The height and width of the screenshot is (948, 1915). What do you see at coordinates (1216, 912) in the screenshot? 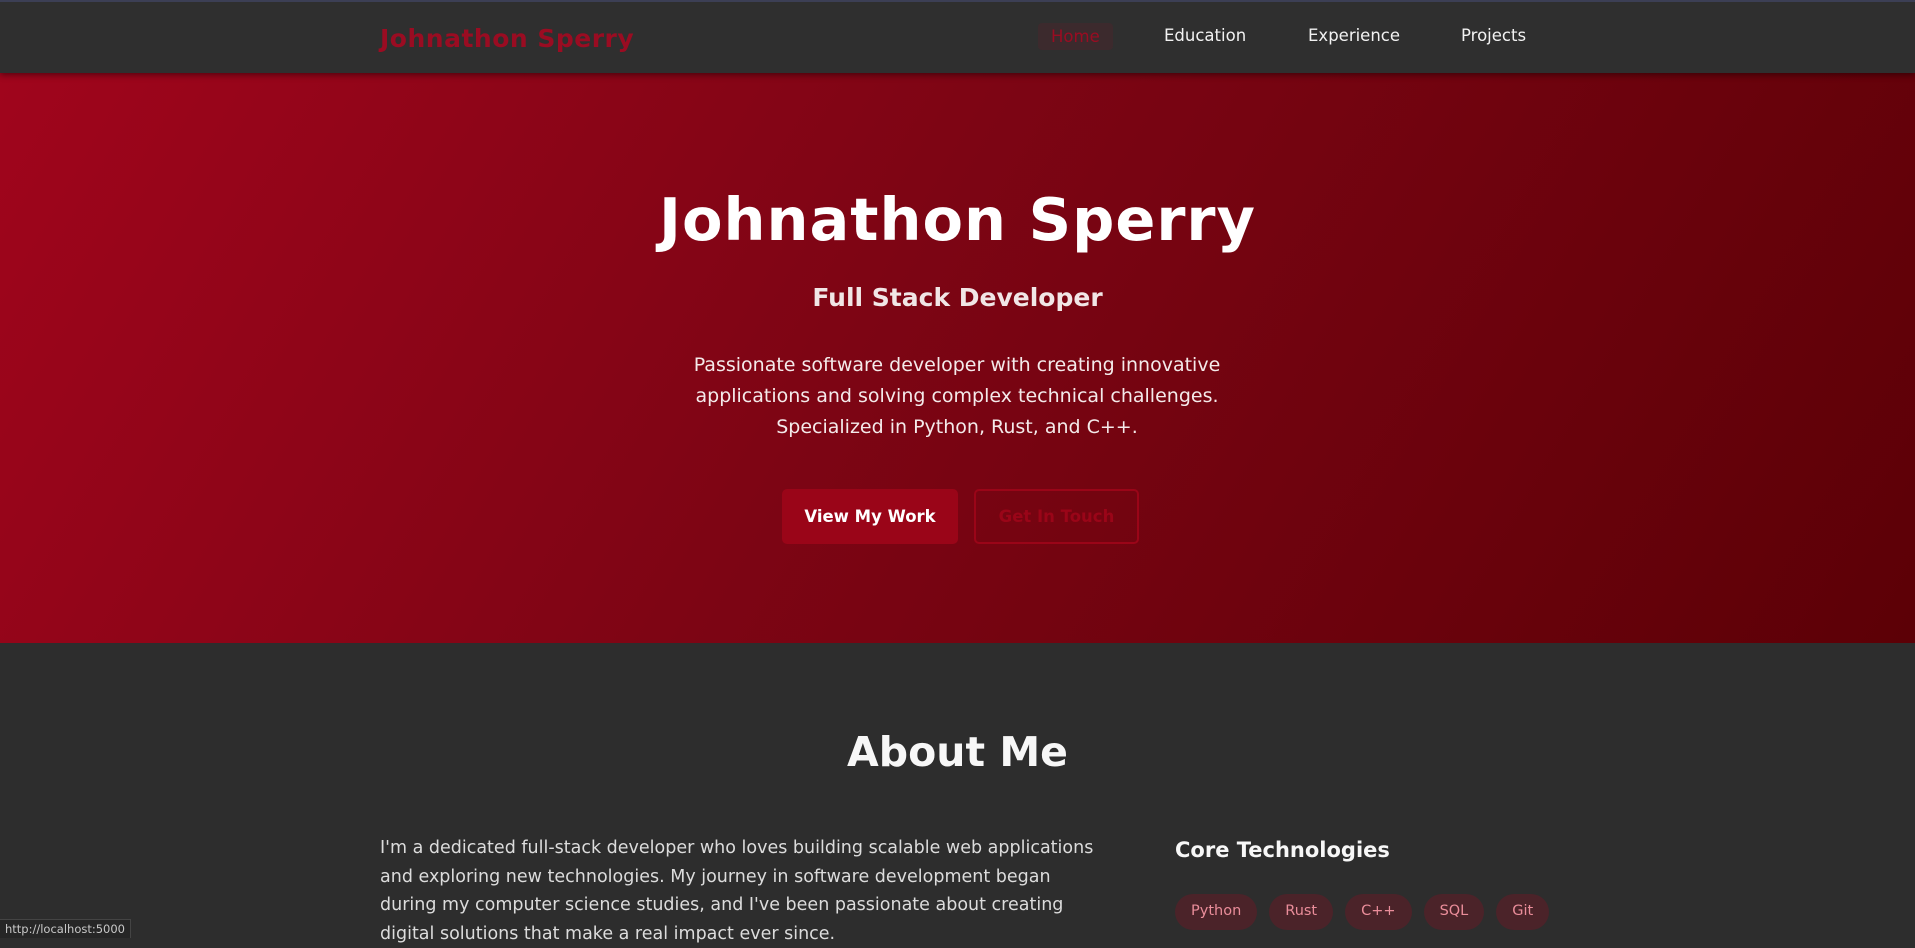
I see `tech-tag-python: Python` at bounding box center [1216, 912].